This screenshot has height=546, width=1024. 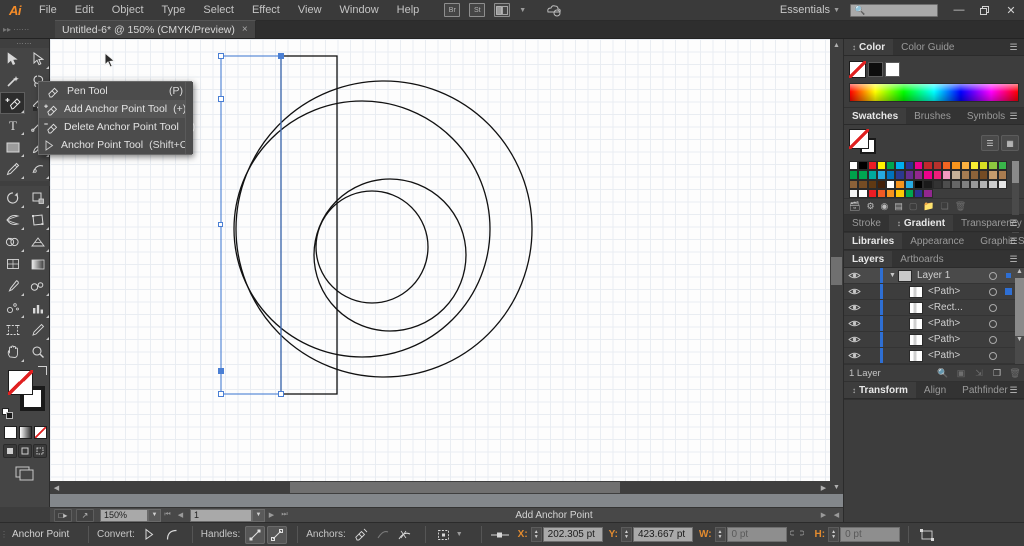 What do you see at coordinates (7, 413) in the screenshot?
I see `default-fill-stroke-icon` at bounding box center [7, 413].